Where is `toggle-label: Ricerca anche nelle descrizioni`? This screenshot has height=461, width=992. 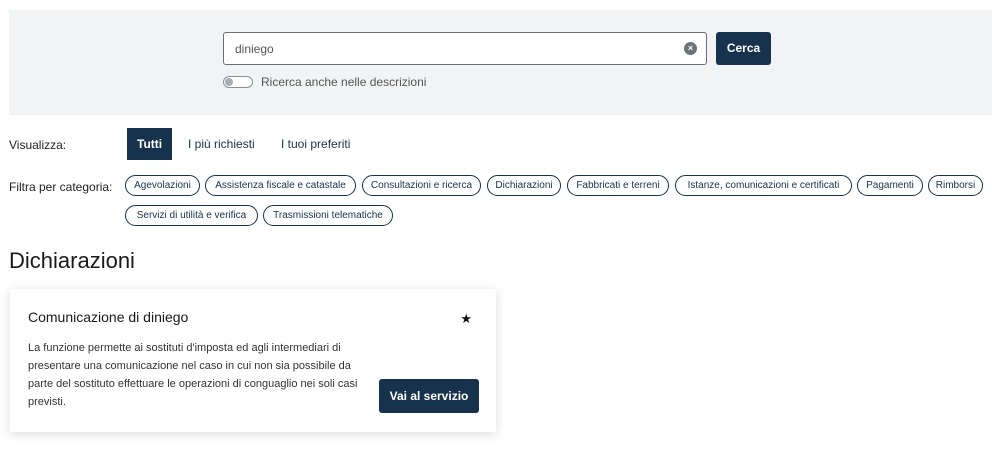 toggle-label: Ricerca anche nelle descrizioni is located at coordinates (344, 82).